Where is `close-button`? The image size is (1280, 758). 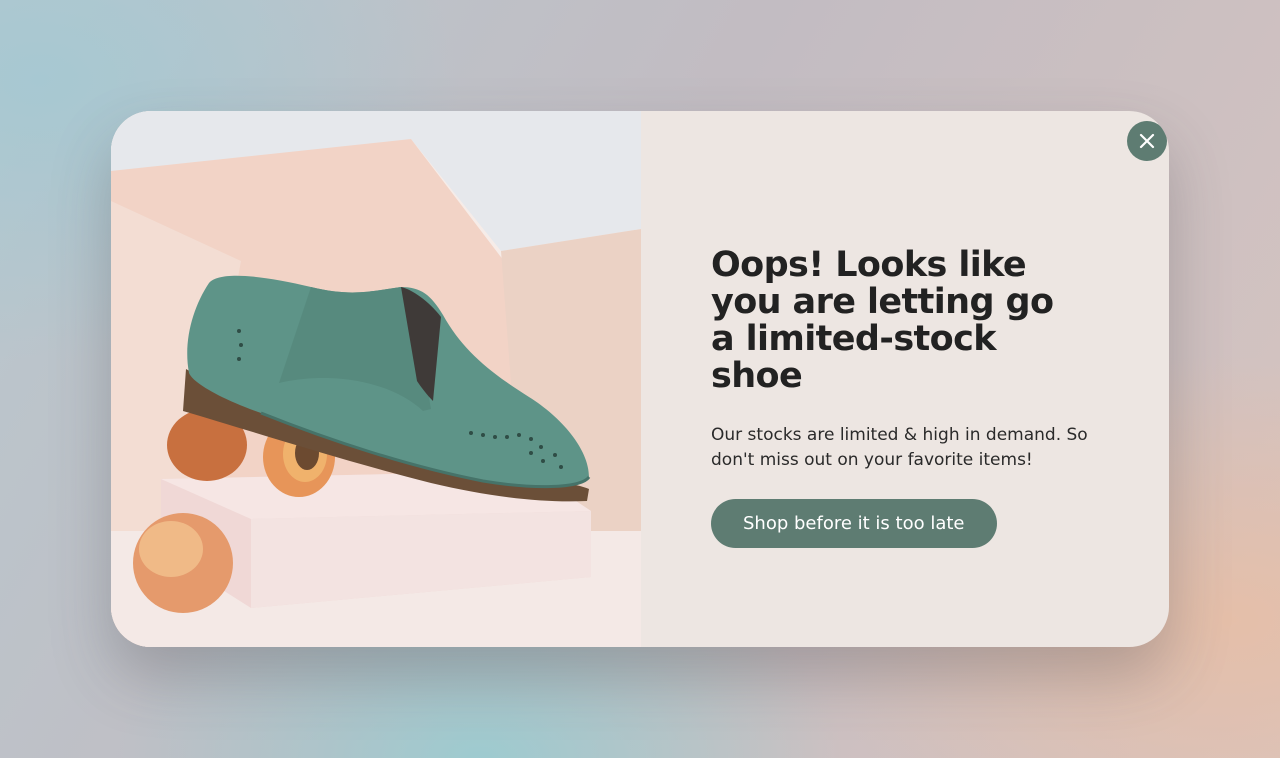 close-button is located at coordinates (1147, 141).